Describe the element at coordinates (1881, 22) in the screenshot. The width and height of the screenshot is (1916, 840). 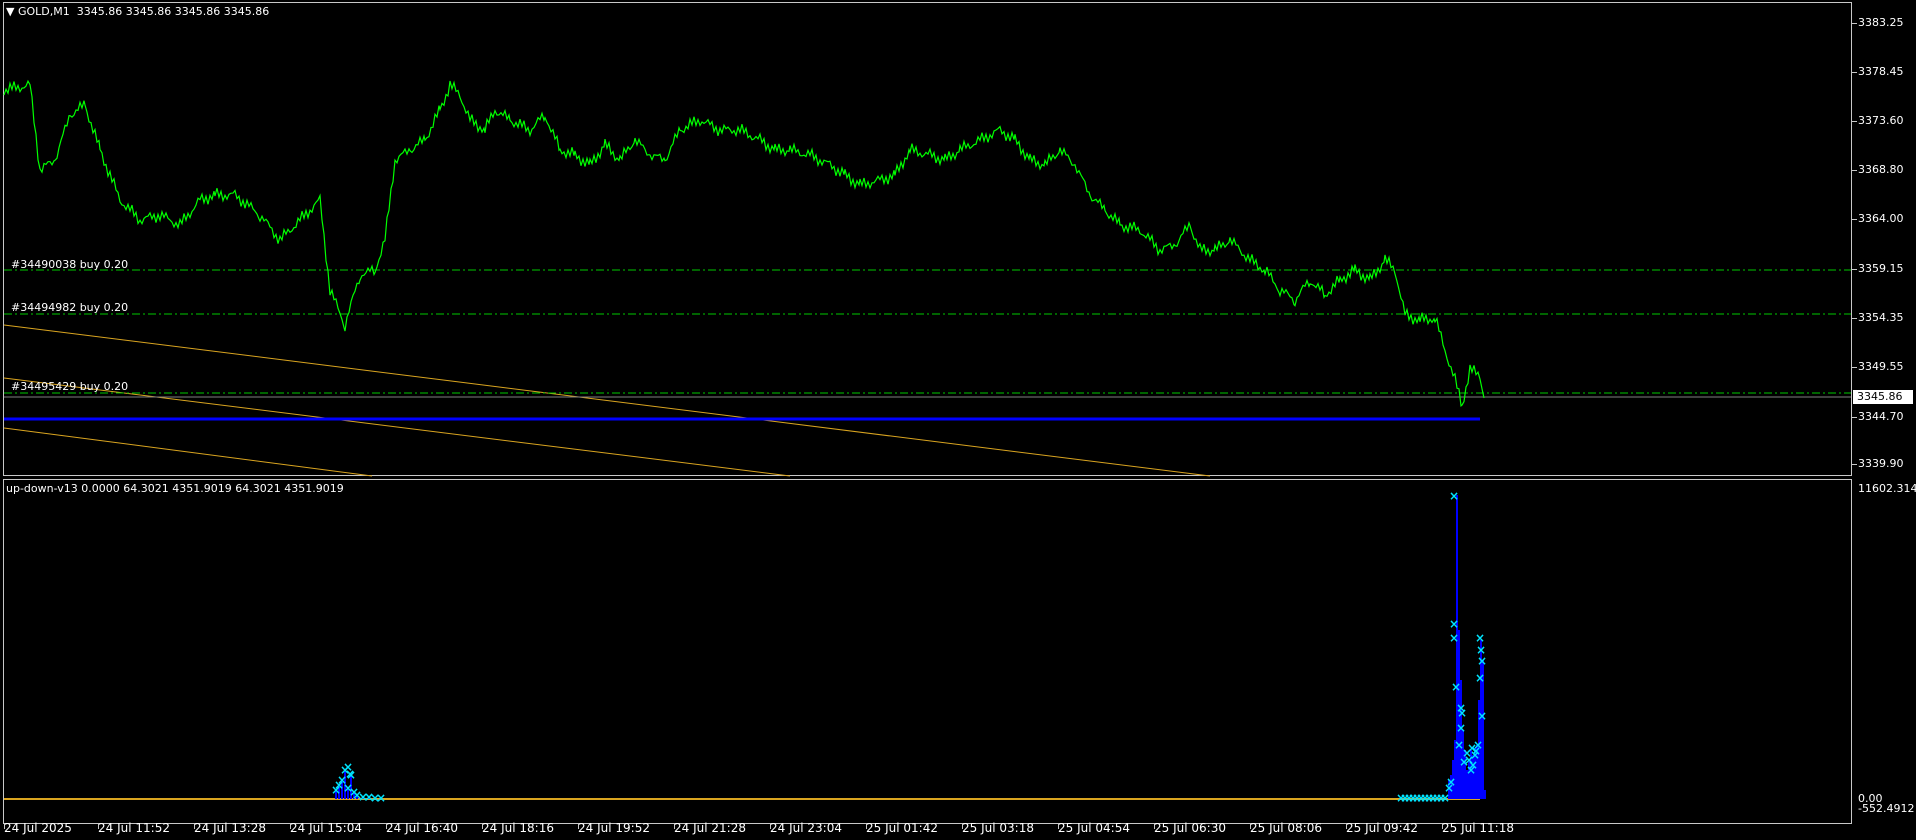
I see `price-scale-label: 3383.25` at that location.